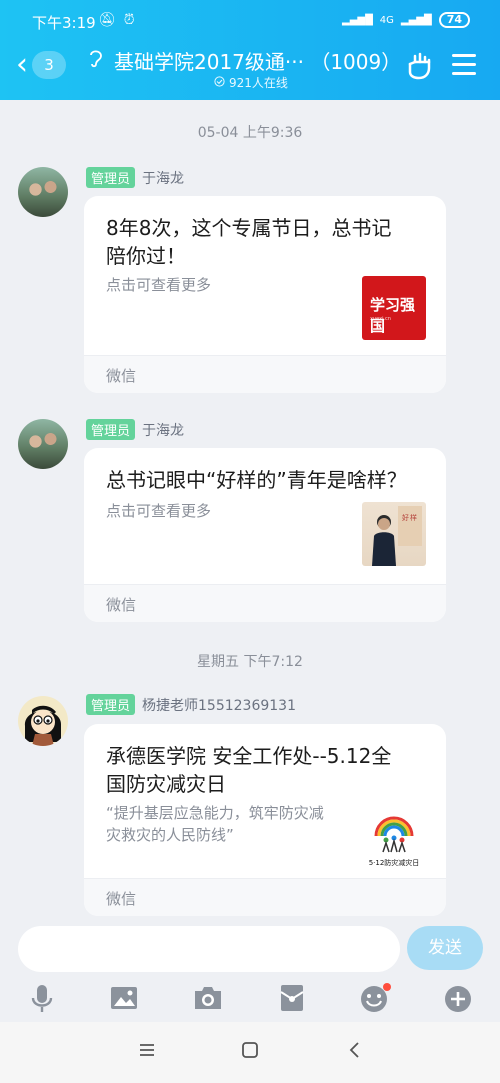  I want to click on message-input, so click(209, 949).